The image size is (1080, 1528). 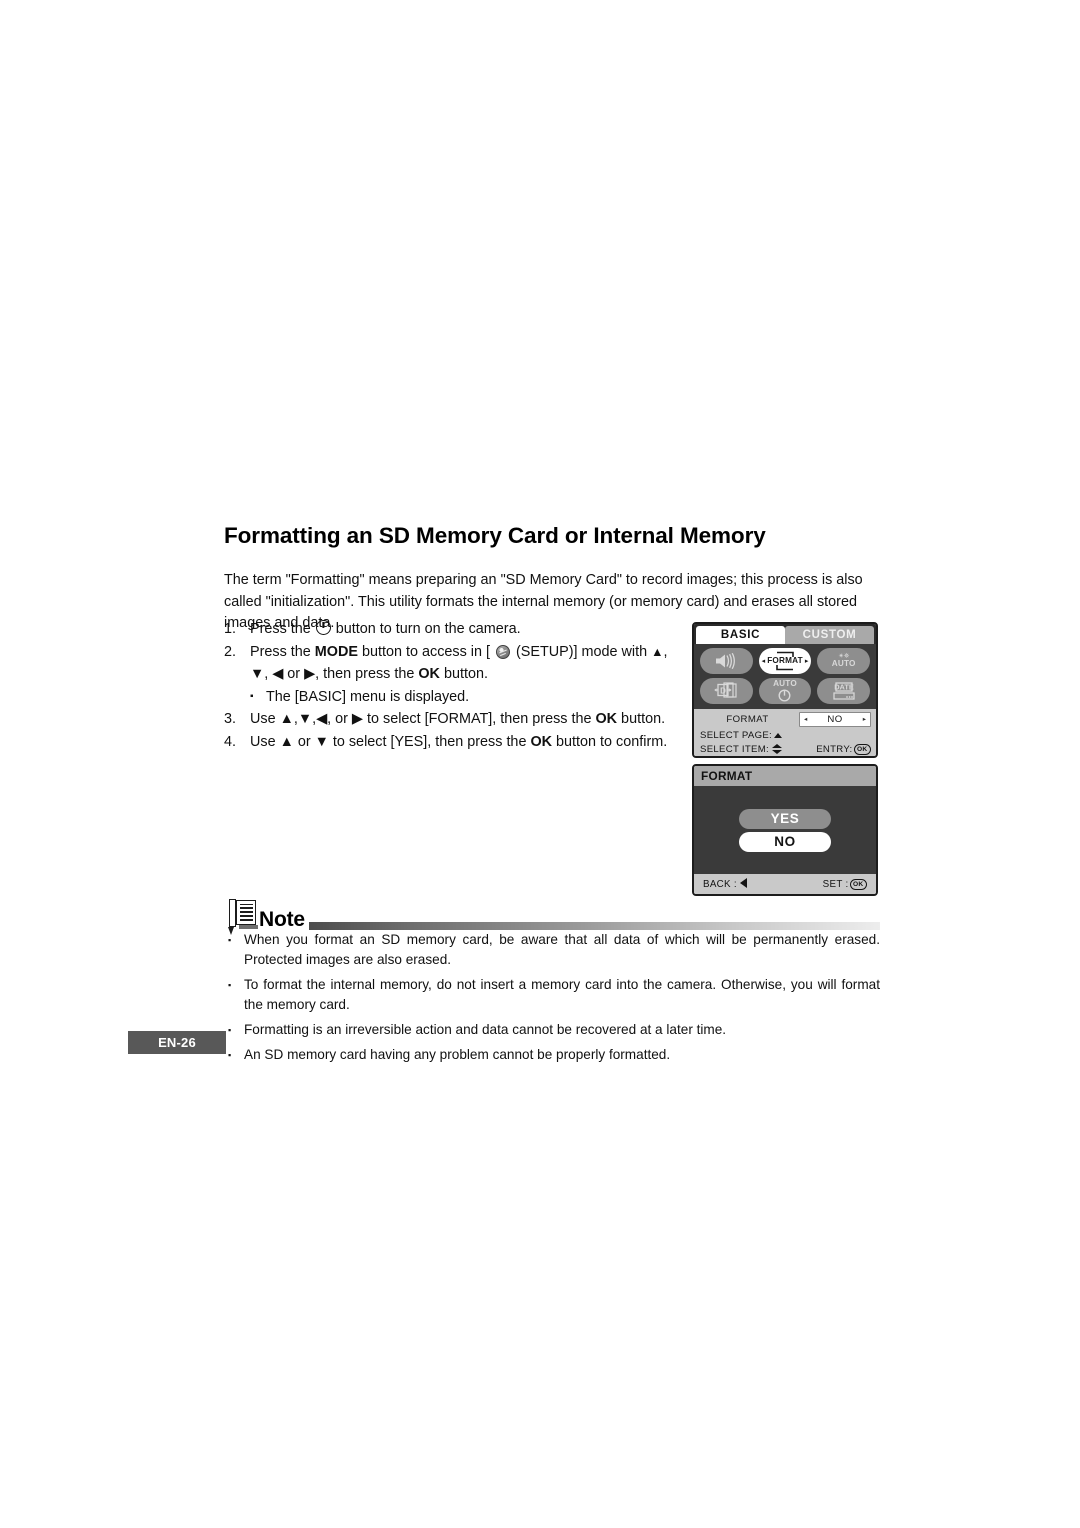 What do you see at coordinates (610, 741) in the screenshot?
I see `step-4-b: button to confirm.` at bounding box center [610, 741].